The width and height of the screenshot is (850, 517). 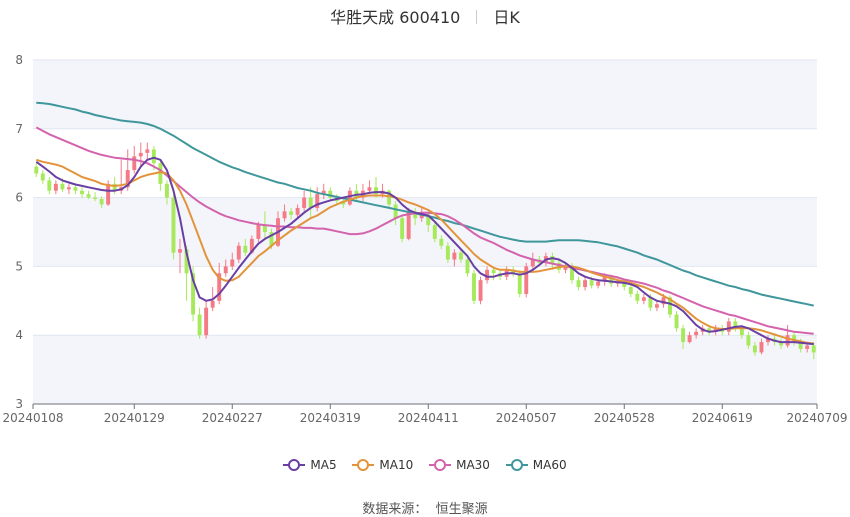 What do you see at coordinates (19, 404) in the screenshot?
I see `y-tick-label: 3` at bounding box center [19, 404].